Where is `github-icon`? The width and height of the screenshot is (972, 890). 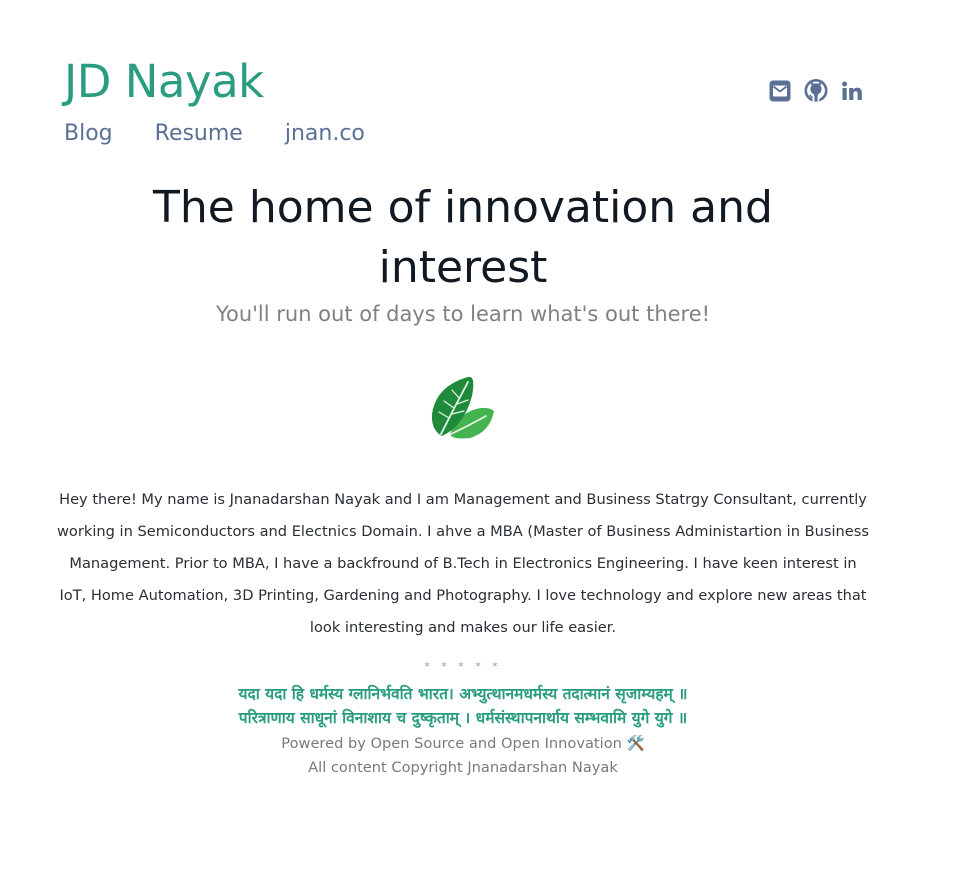 github-icon is located at coordinates (816, 90).